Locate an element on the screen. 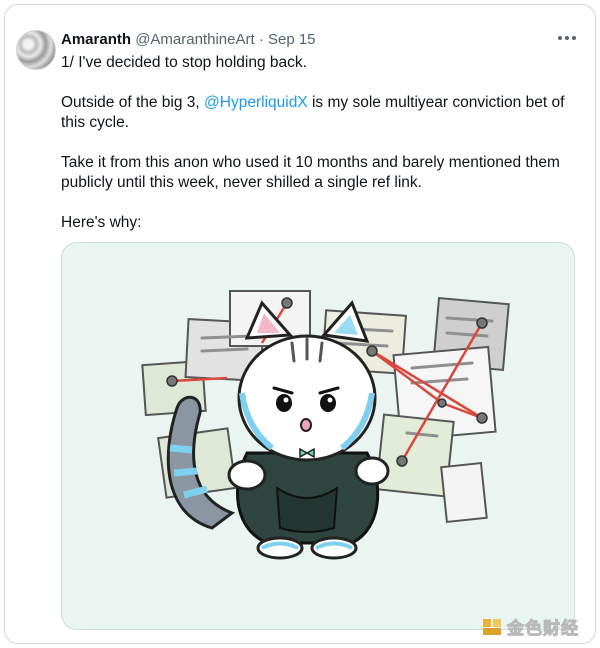 This screenshot has width=600, height=648. mention-link: @HyperliquidX is located at coordinates (256, 102).